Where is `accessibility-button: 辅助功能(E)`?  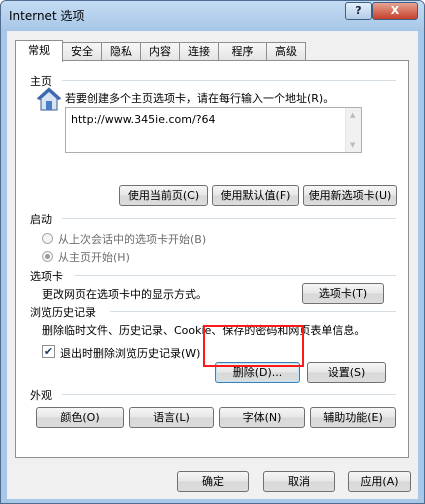 accessibility-button: 辅助功能(E) is located at coordinates (353, 417).